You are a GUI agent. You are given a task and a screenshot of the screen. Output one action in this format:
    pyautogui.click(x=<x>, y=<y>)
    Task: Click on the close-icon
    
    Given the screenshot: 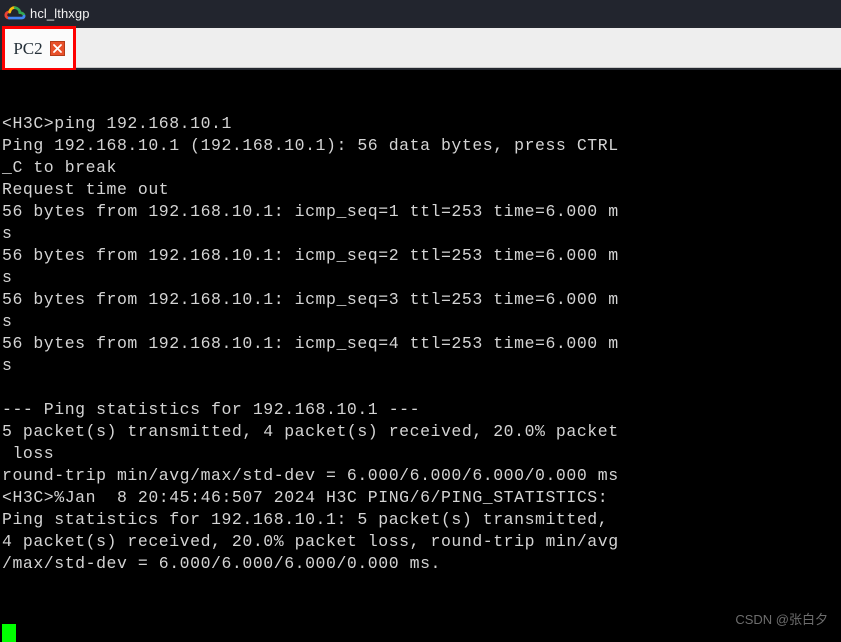 What is the action you would take?
    pyautogui.click(x=57, y=48)
    